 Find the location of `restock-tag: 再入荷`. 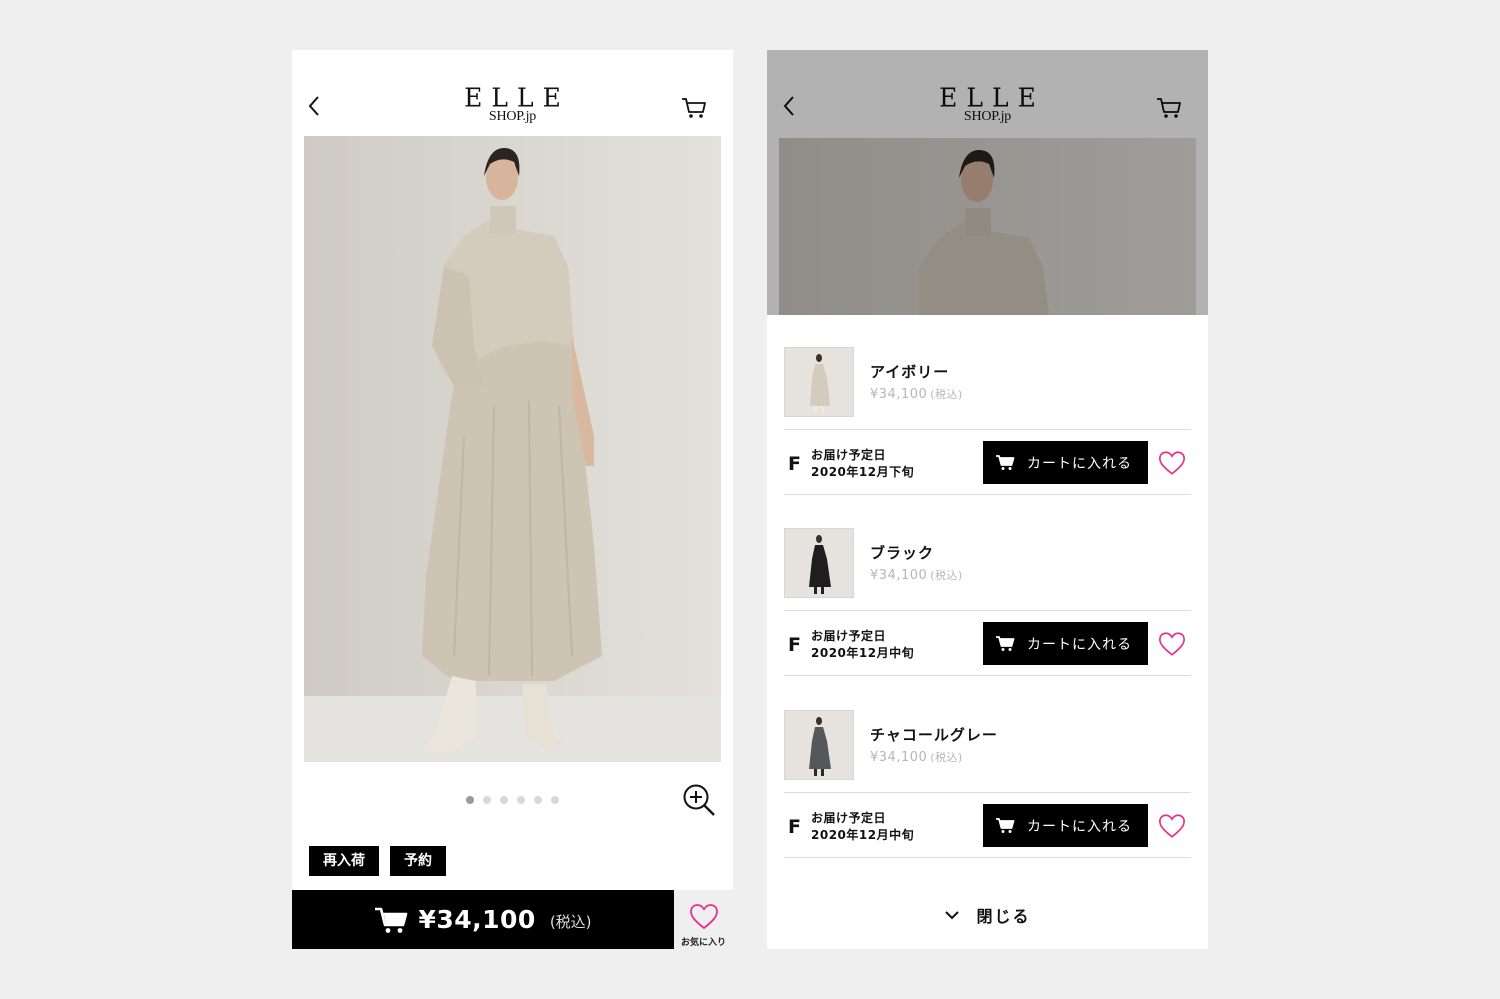

restock-tag: 再入荷 is located at coordinates (344, 861).